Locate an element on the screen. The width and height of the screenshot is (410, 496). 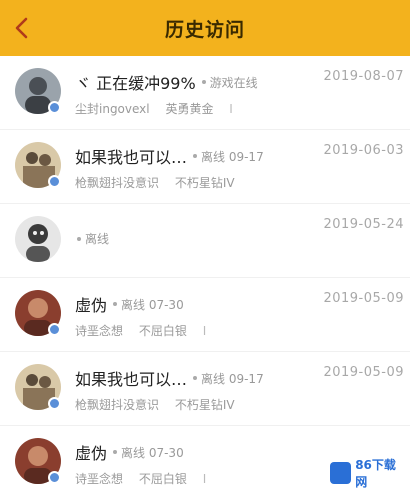
rank: 英勇黄金 is located at coordinates (189, 109).